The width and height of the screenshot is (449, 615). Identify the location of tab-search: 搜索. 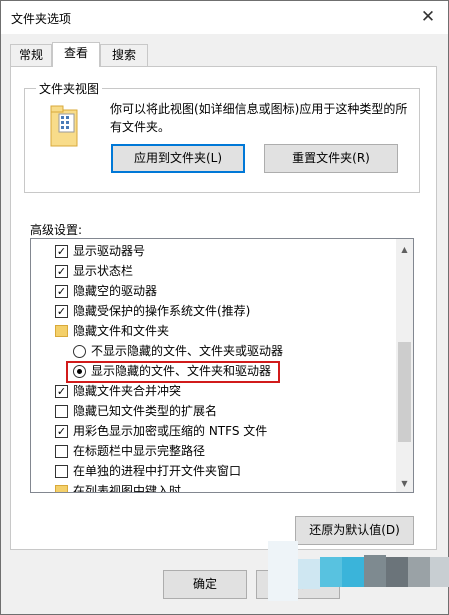
(124, 55).